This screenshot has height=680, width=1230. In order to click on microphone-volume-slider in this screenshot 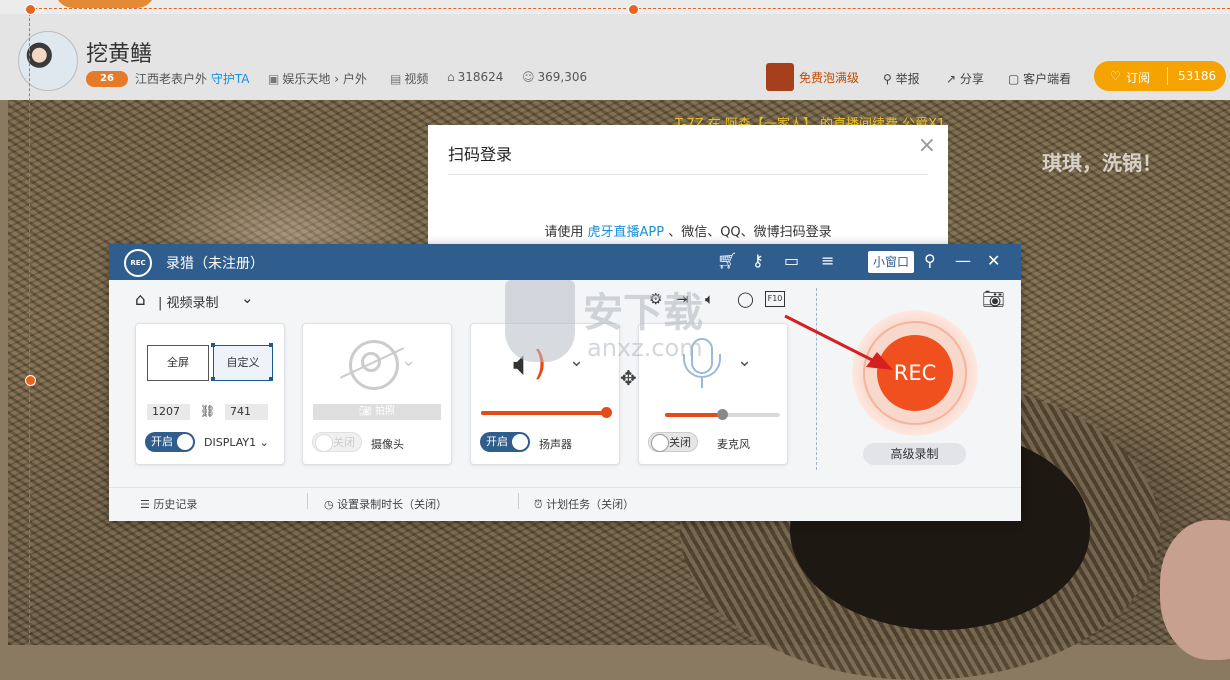, I will do `click(722, 414)`.